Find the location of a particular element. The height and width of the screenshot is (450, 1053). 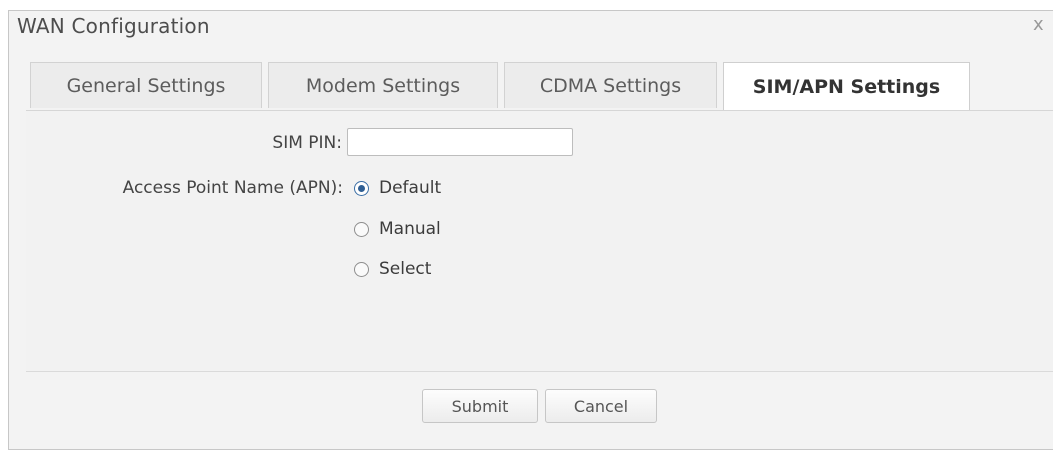

close-icon: x is located at coordinates (1038, 24).